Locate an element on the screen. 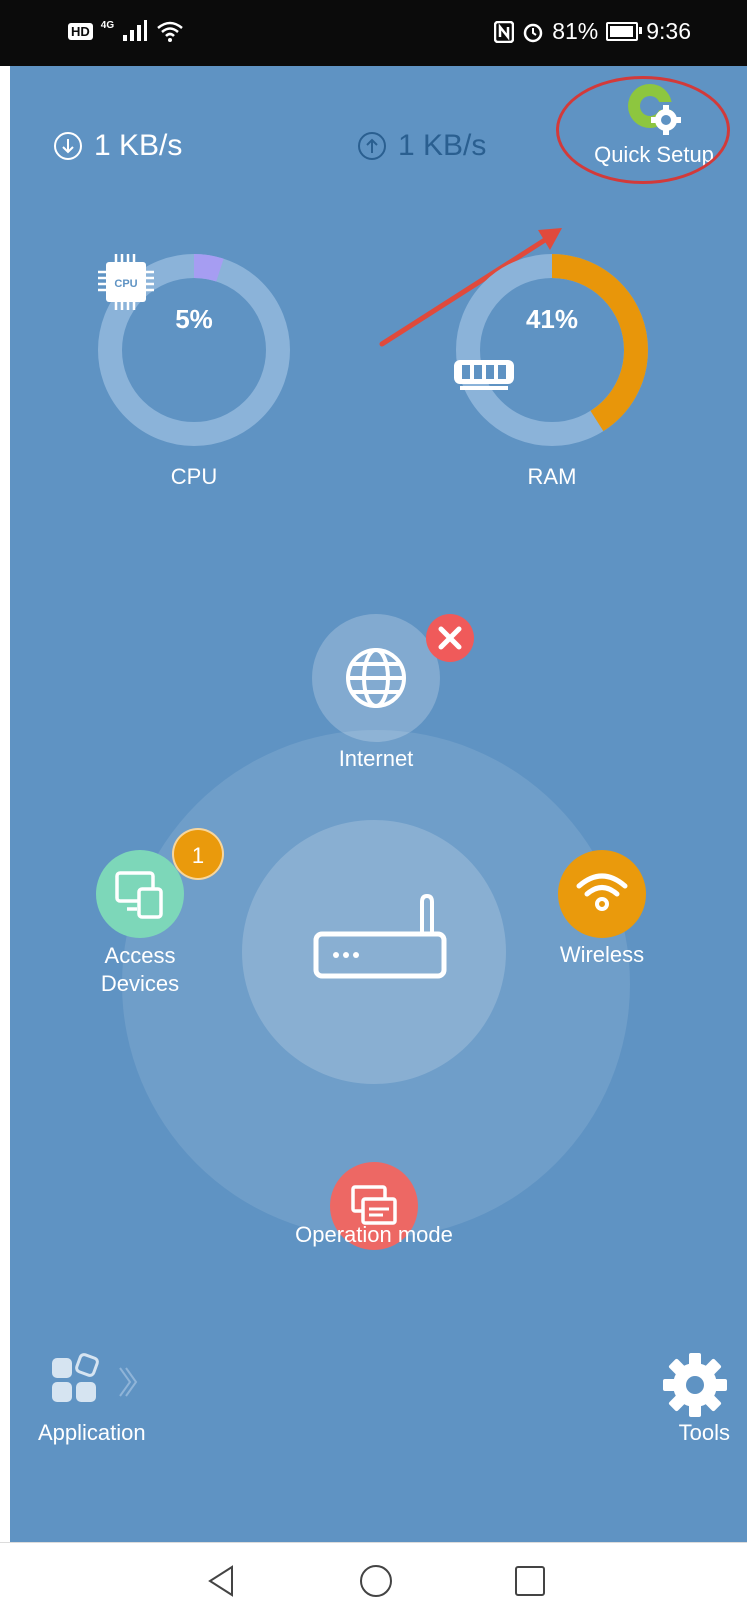 The image size is (747, 1618). tools-button: Tools is located at coordinates (680, 1398).